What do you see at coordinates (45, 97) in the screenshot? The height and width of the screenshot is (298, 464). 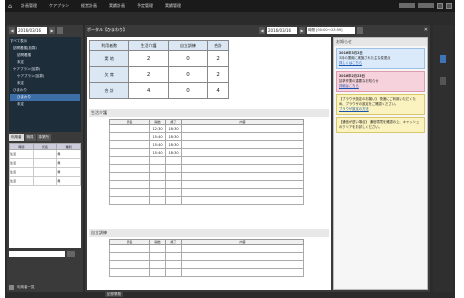 I see `tree-node-selected: ひまわり` at bounding box center [45, 97].